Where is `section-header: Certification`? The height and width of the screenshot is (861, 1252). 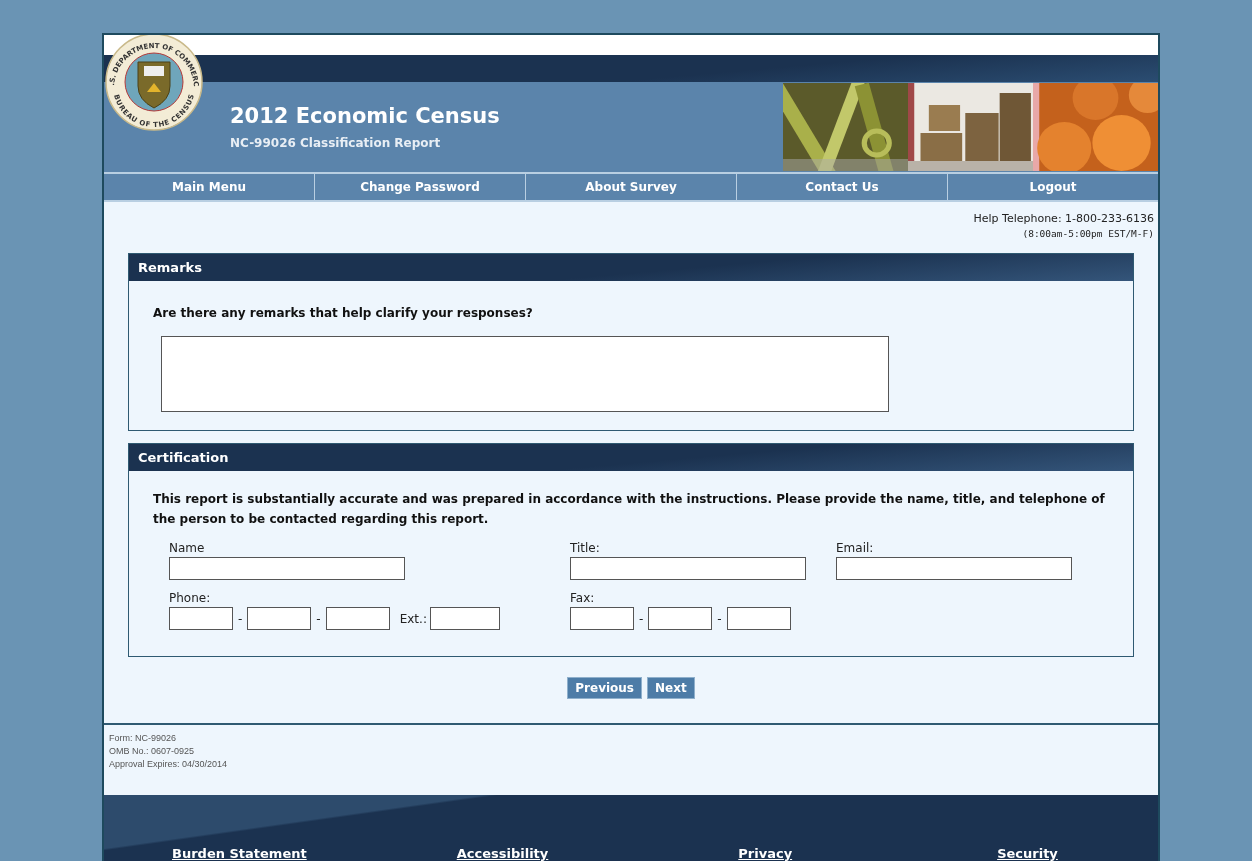
section-header: Certification is located at coordinates (631, 457).